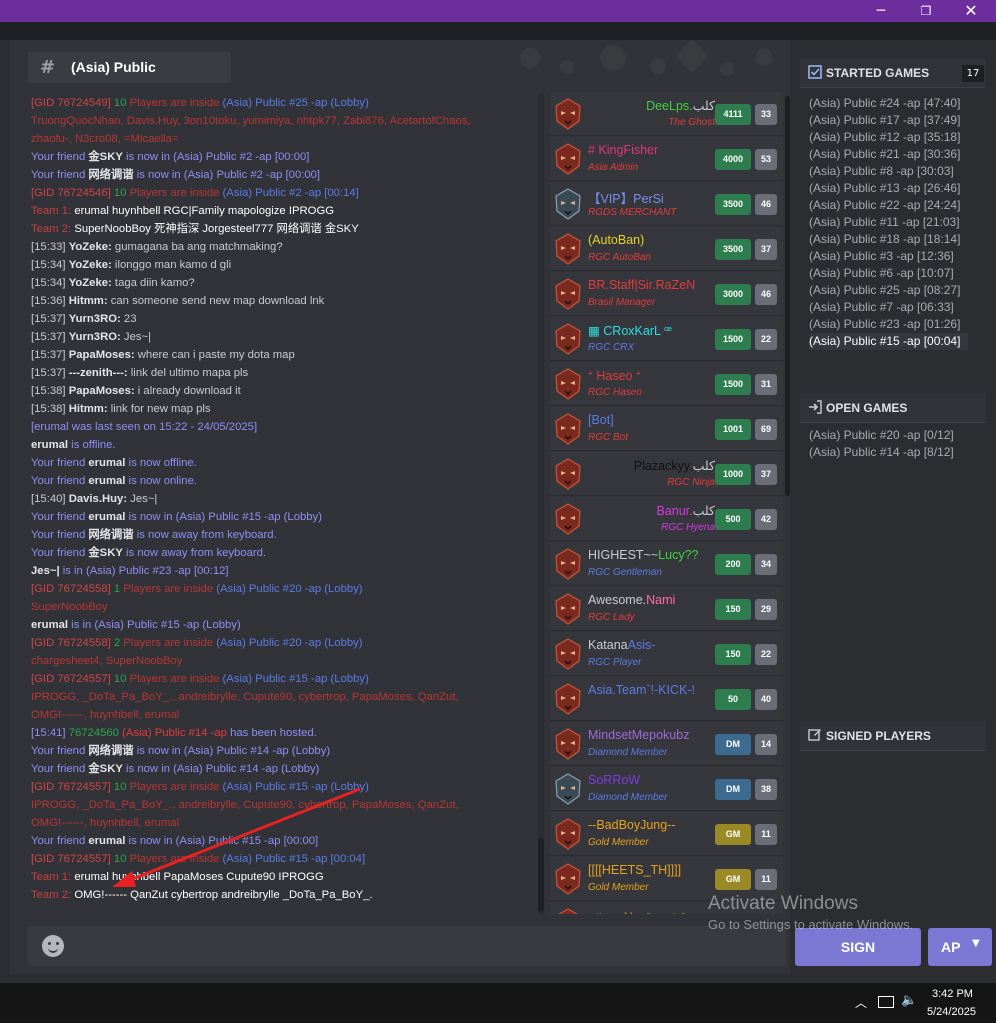  I want to click on player-row: BR.Staff|Sir.RaZeN Brasil Manager 3000 46, so click(666, 294).